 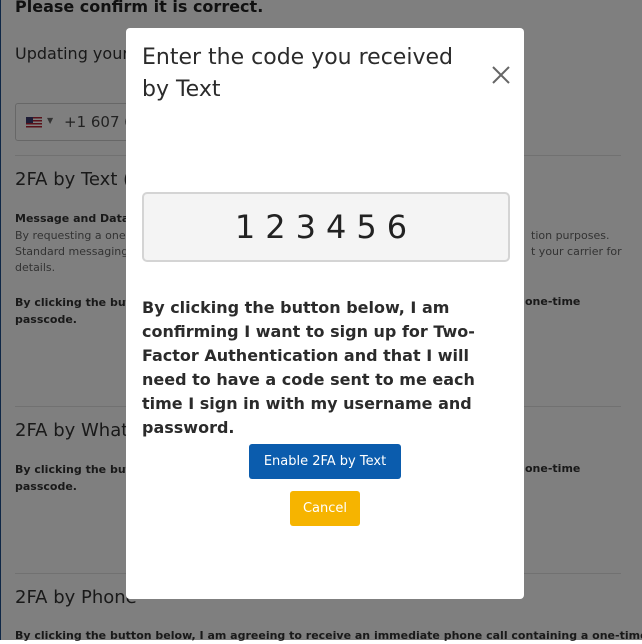 What do you see at coordinates (325, 461) in the screenshot?
I see `enable-2fa-button: Enable 2FA by Text` at bounding box center [325, 461].